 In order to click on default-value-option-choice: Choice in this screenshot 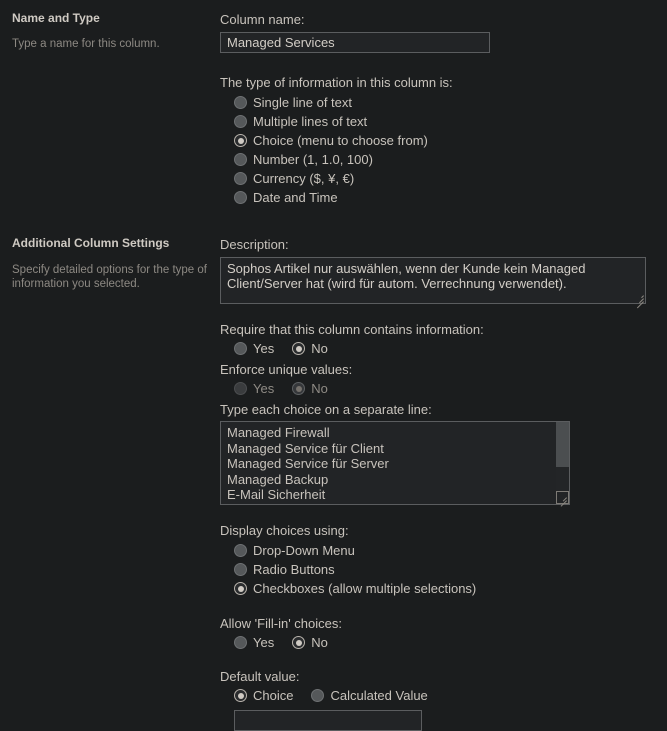, I will do `click(263, 695)`.